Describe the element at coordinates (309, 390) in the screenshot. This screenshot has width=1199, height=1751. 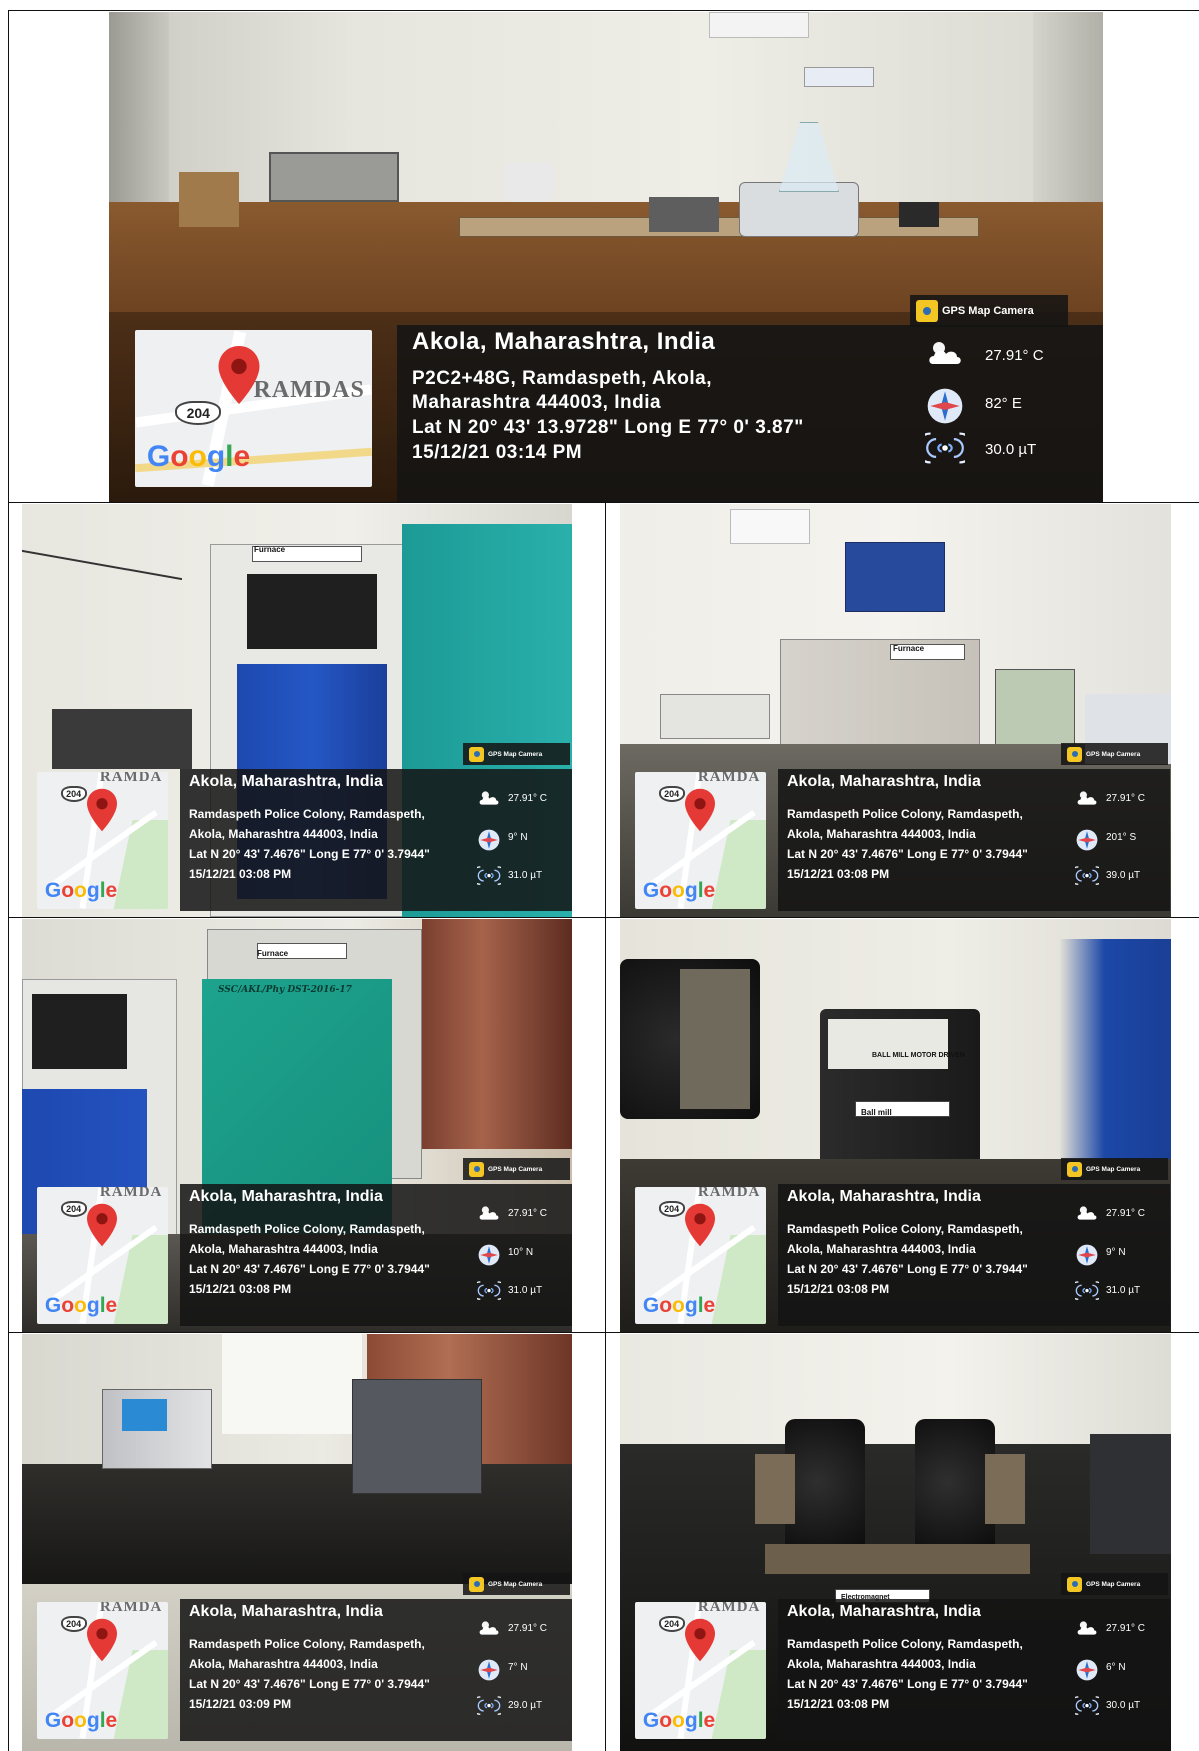
I see `map-area-label: RAMDAS` at that location.